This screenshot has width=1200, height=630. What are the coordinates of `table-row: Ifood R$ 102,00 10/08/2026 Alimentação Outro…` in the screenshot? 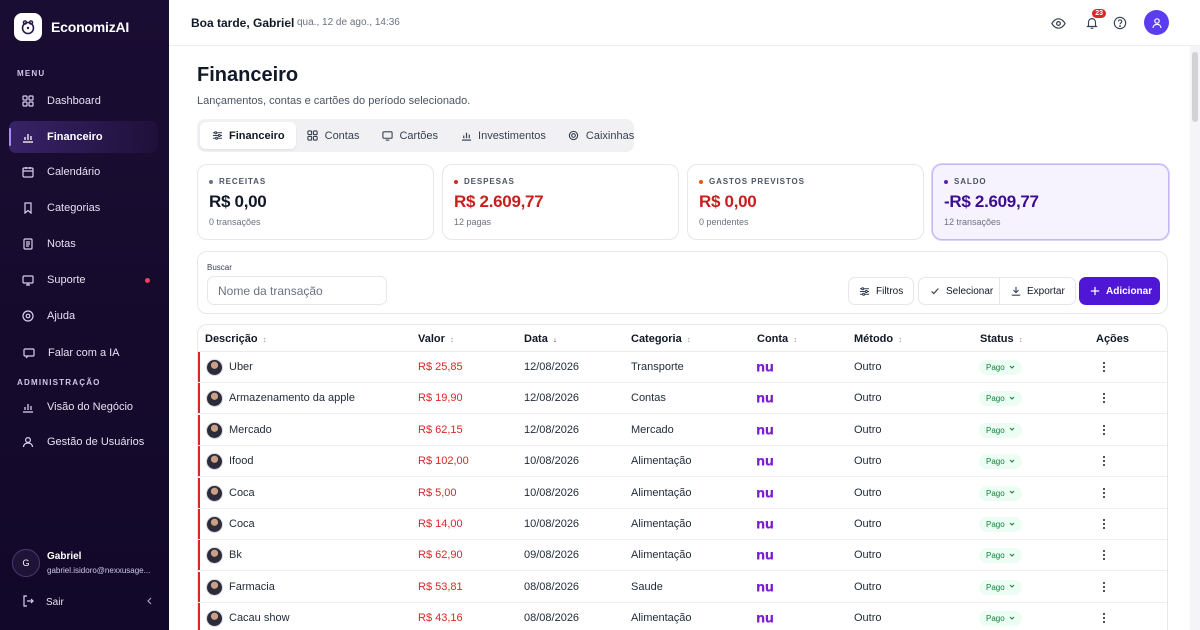 It's located at (682, 462).